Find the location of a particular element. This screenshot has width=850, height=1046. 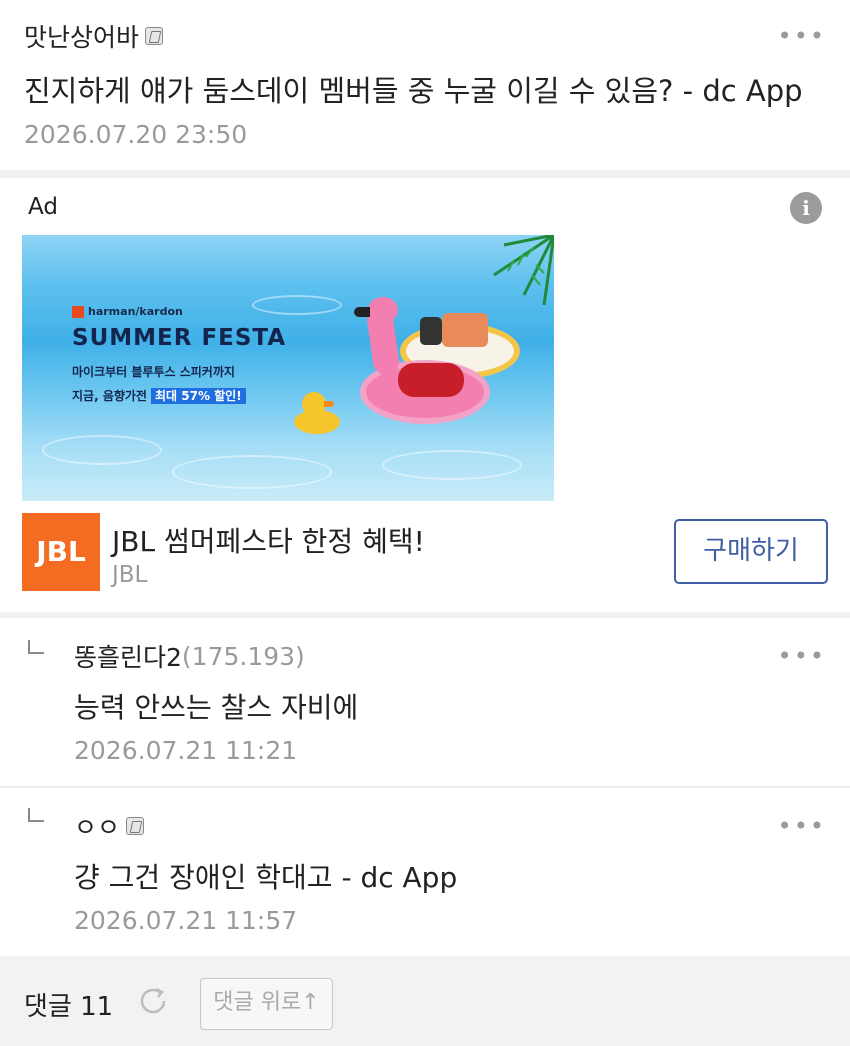

comment-author-name: 똥흘린다2 is located at coordinates (128, 656).